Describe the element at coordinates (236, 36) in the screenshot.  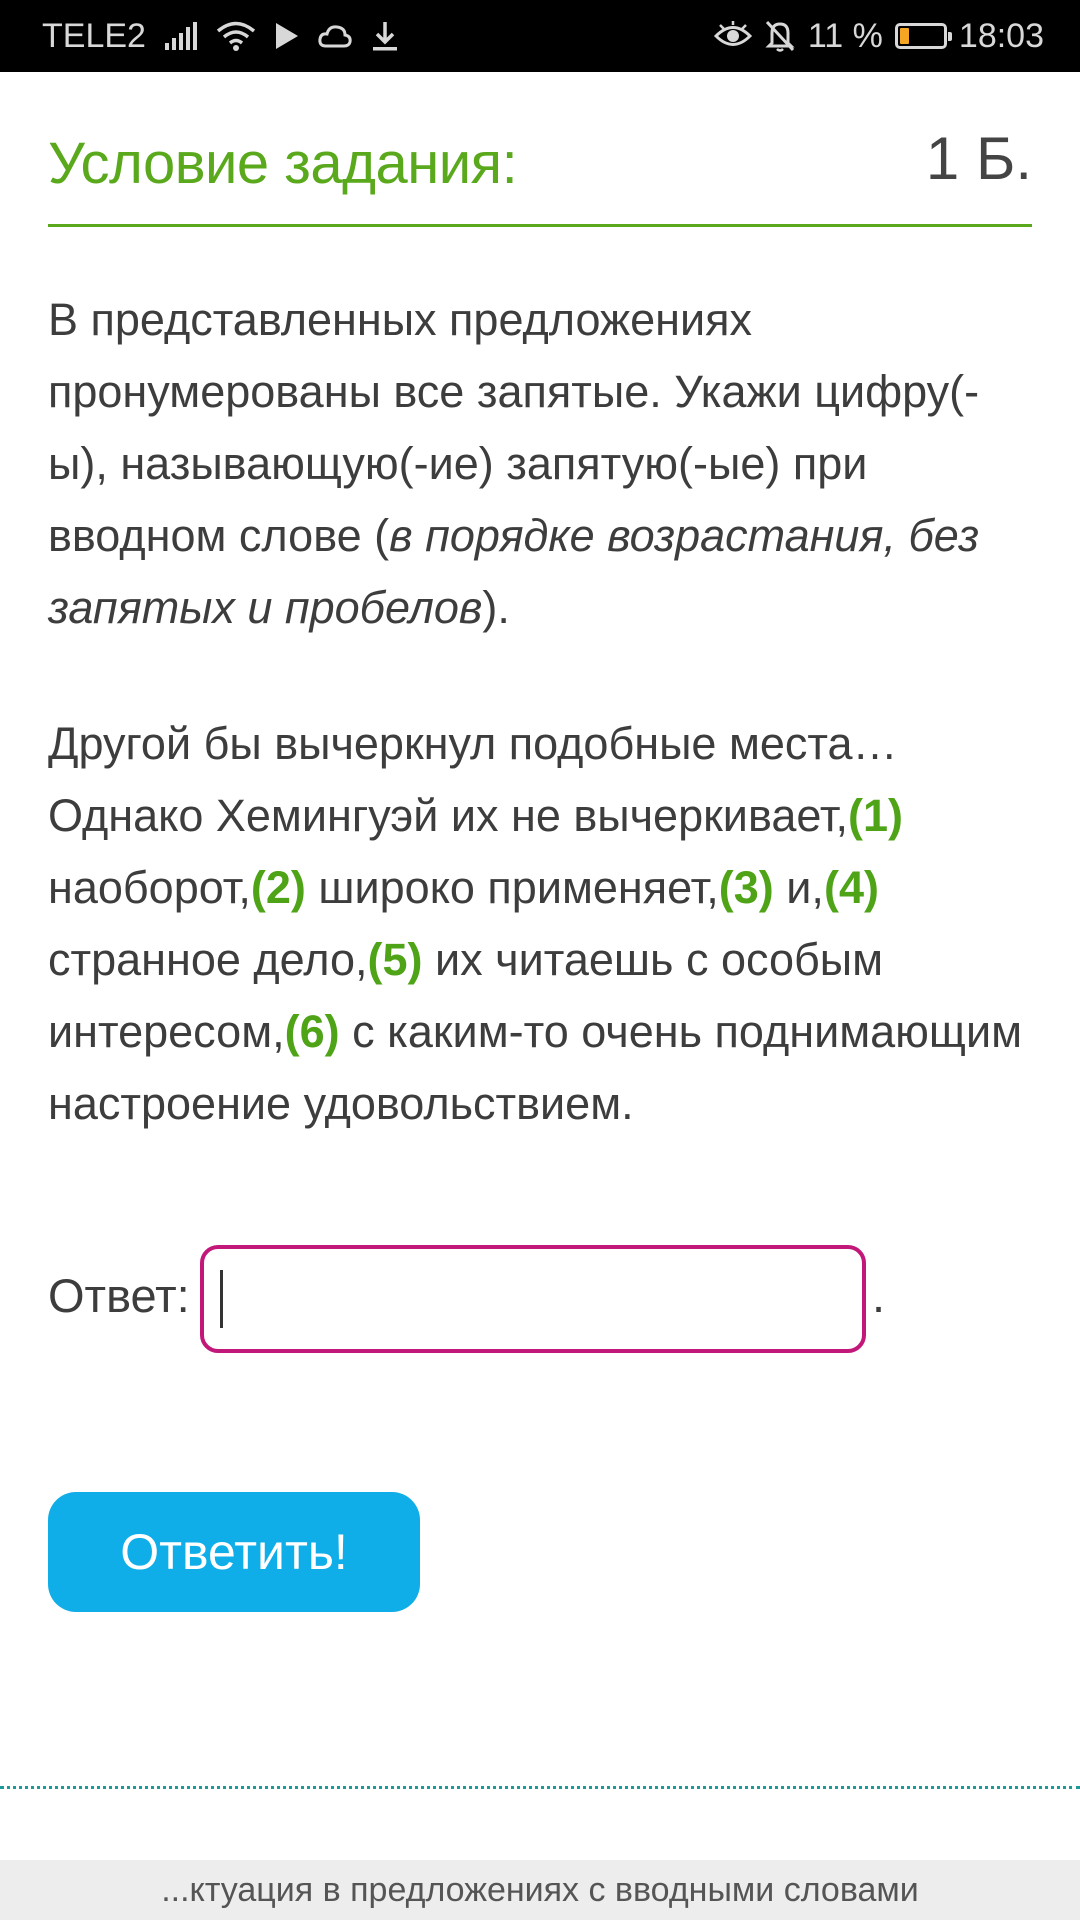
I see `wifi-icon` at that location.